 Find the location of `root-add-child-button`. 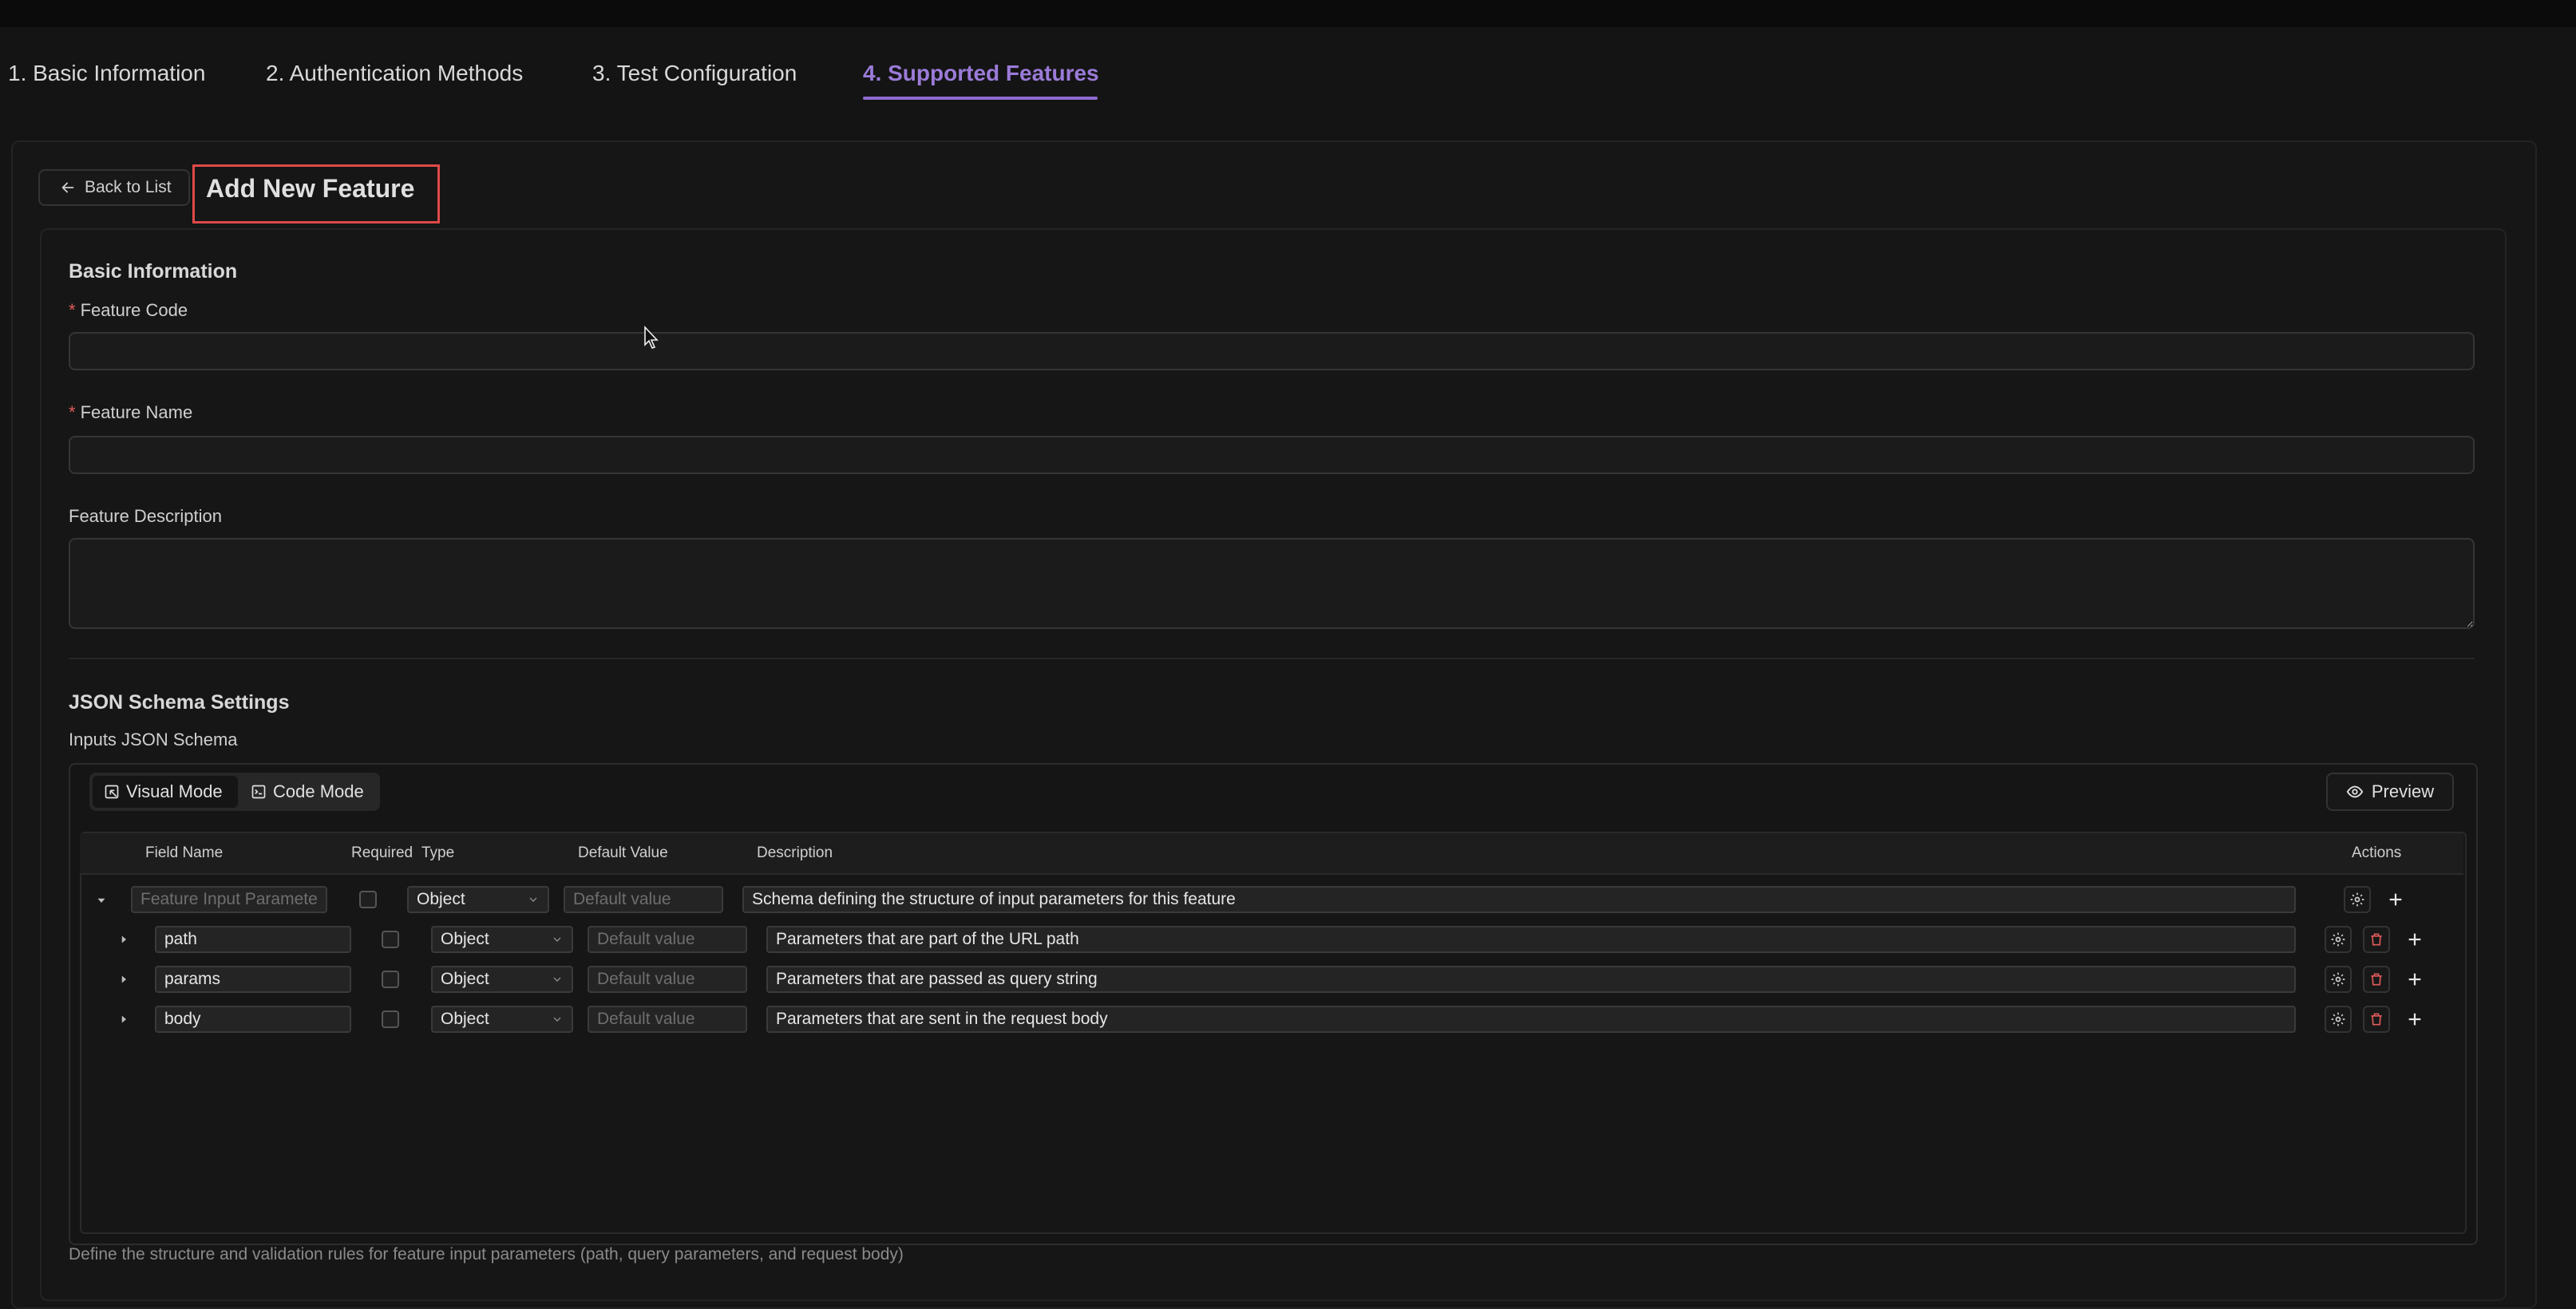

root-add-child-button is located at coordinates (2396, 900).